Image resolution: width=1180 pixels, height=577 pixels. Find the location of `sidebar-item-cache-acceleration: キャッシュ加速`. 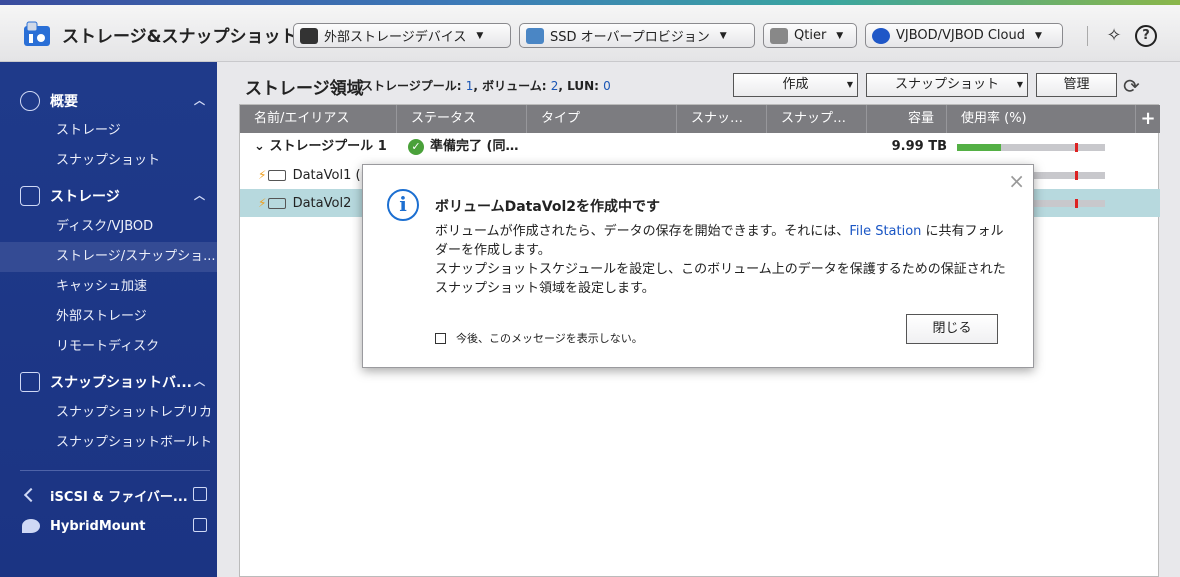

sidebar-item-cache-acceleration: キャッシュ加速 is located at coordinates (108, 287).